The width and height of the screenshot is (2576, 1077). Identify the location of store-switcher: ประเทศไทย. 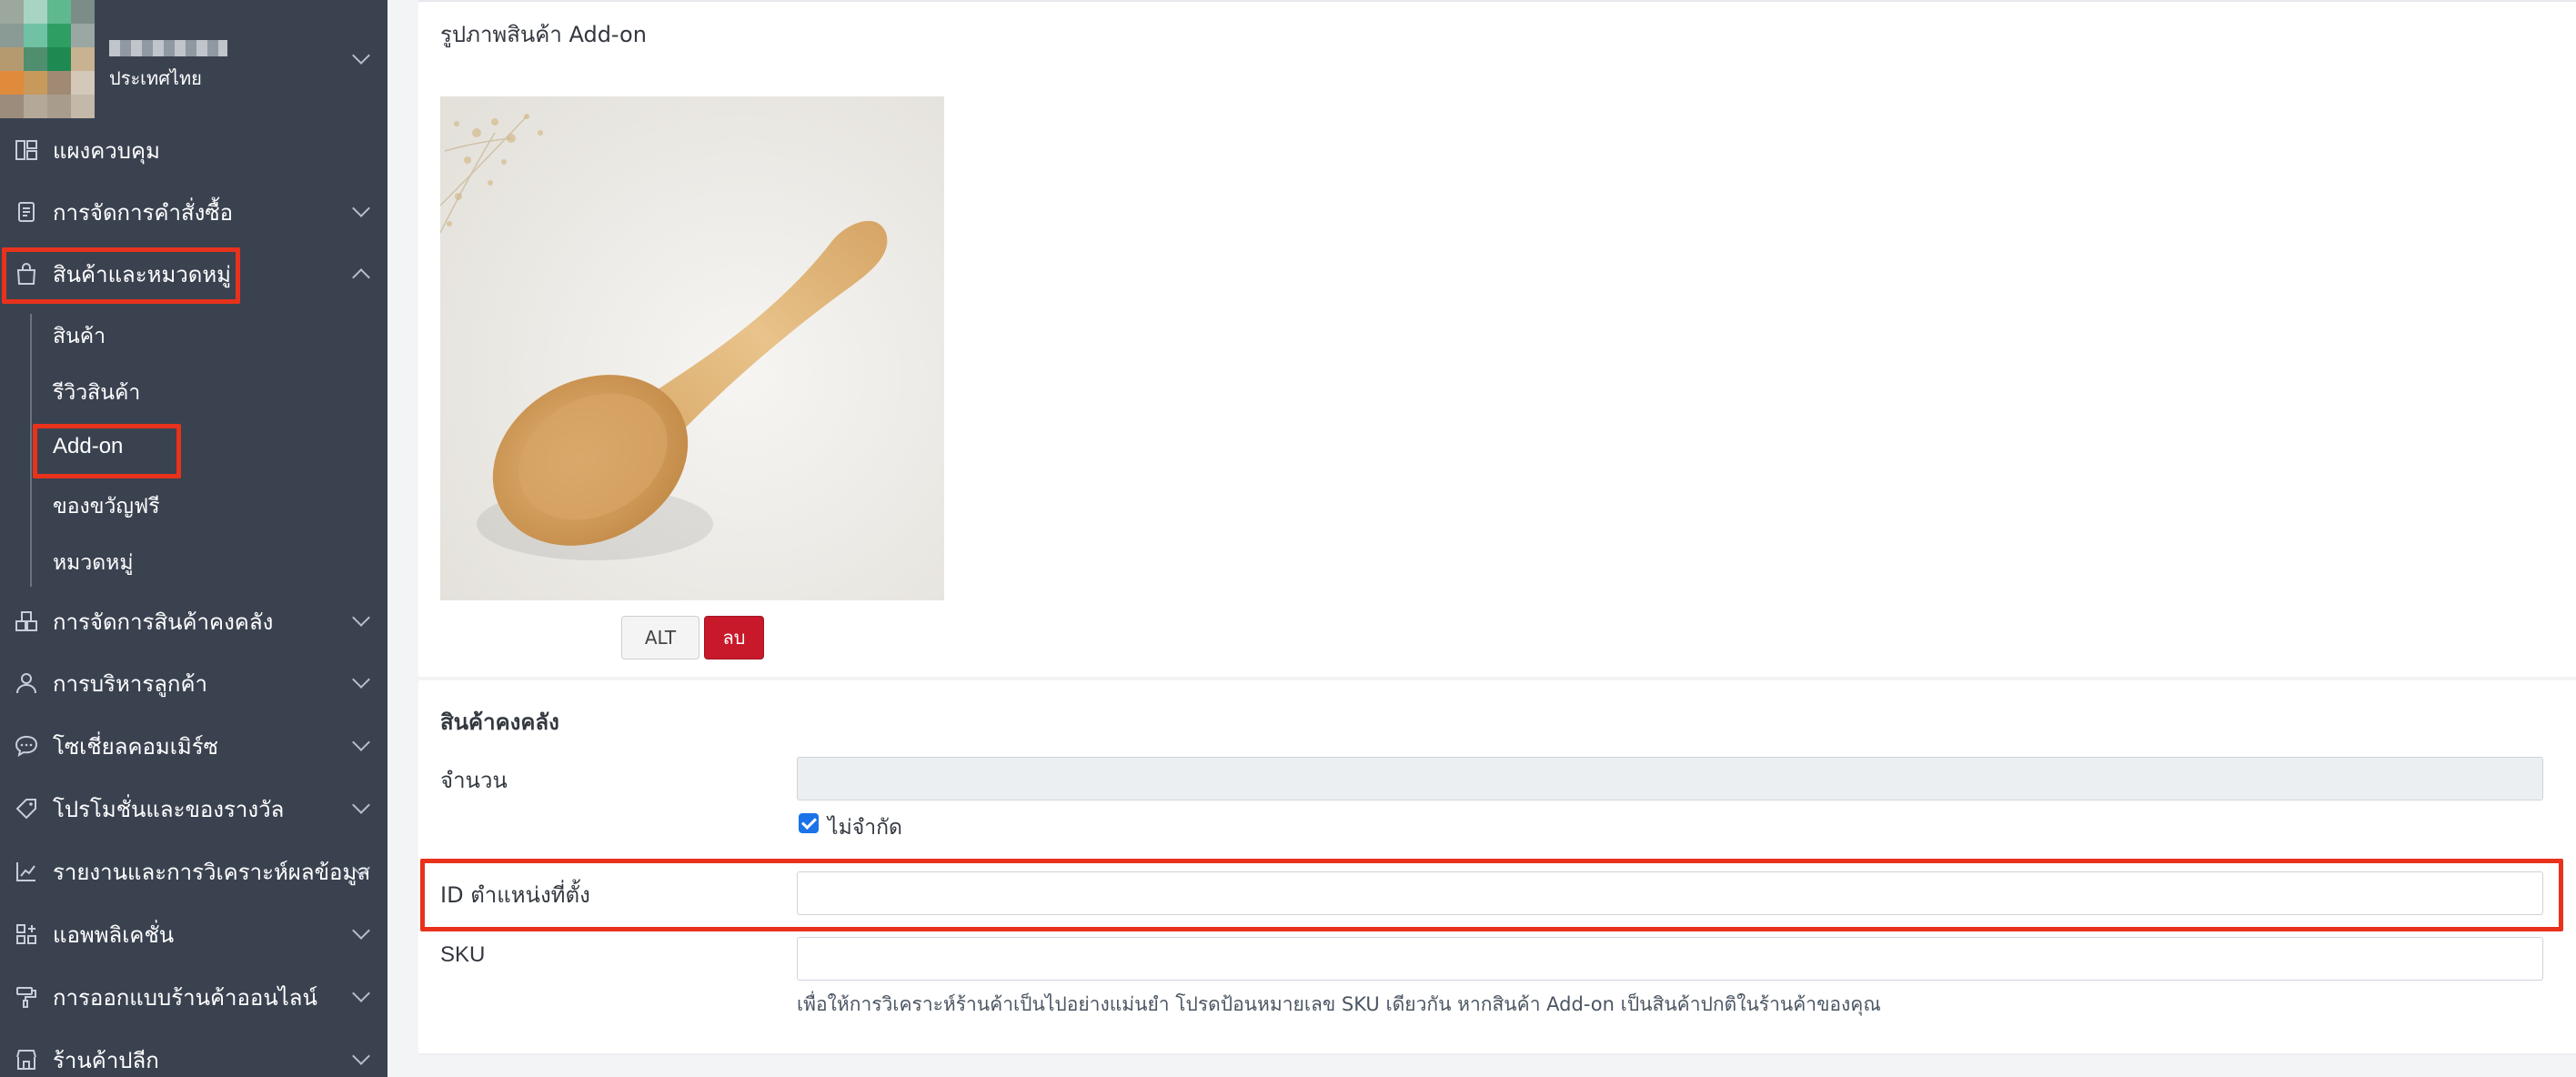
(193, 59).